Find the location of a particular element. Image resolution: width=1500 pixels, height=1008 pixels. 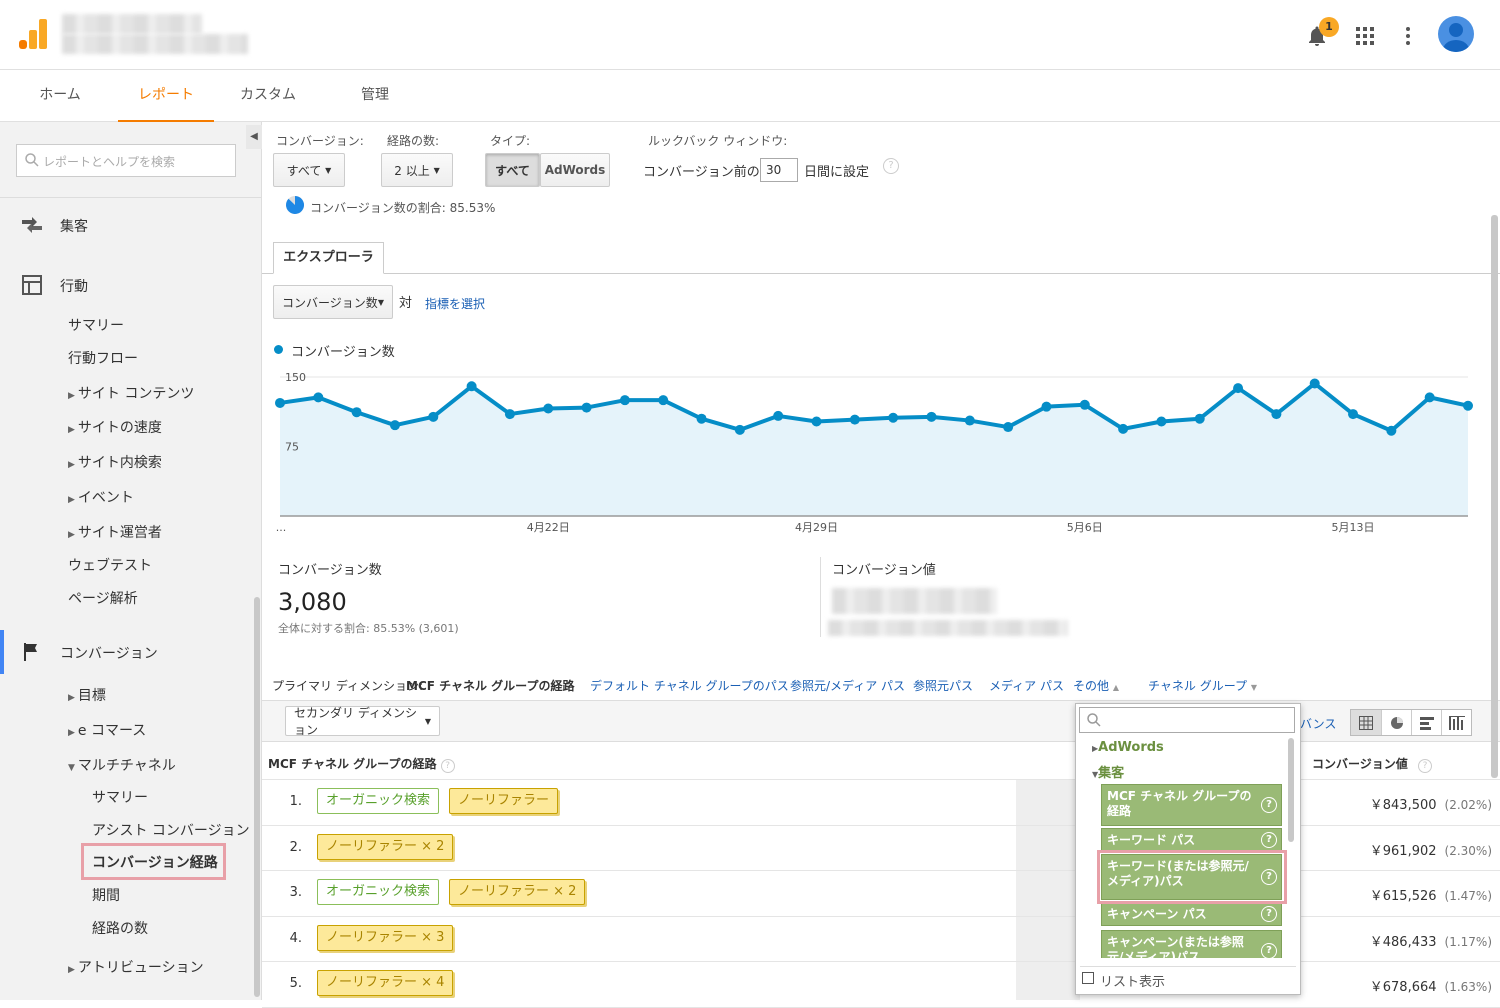

select-metric-link: 指標を選択 is located at coordinates (455, 303).